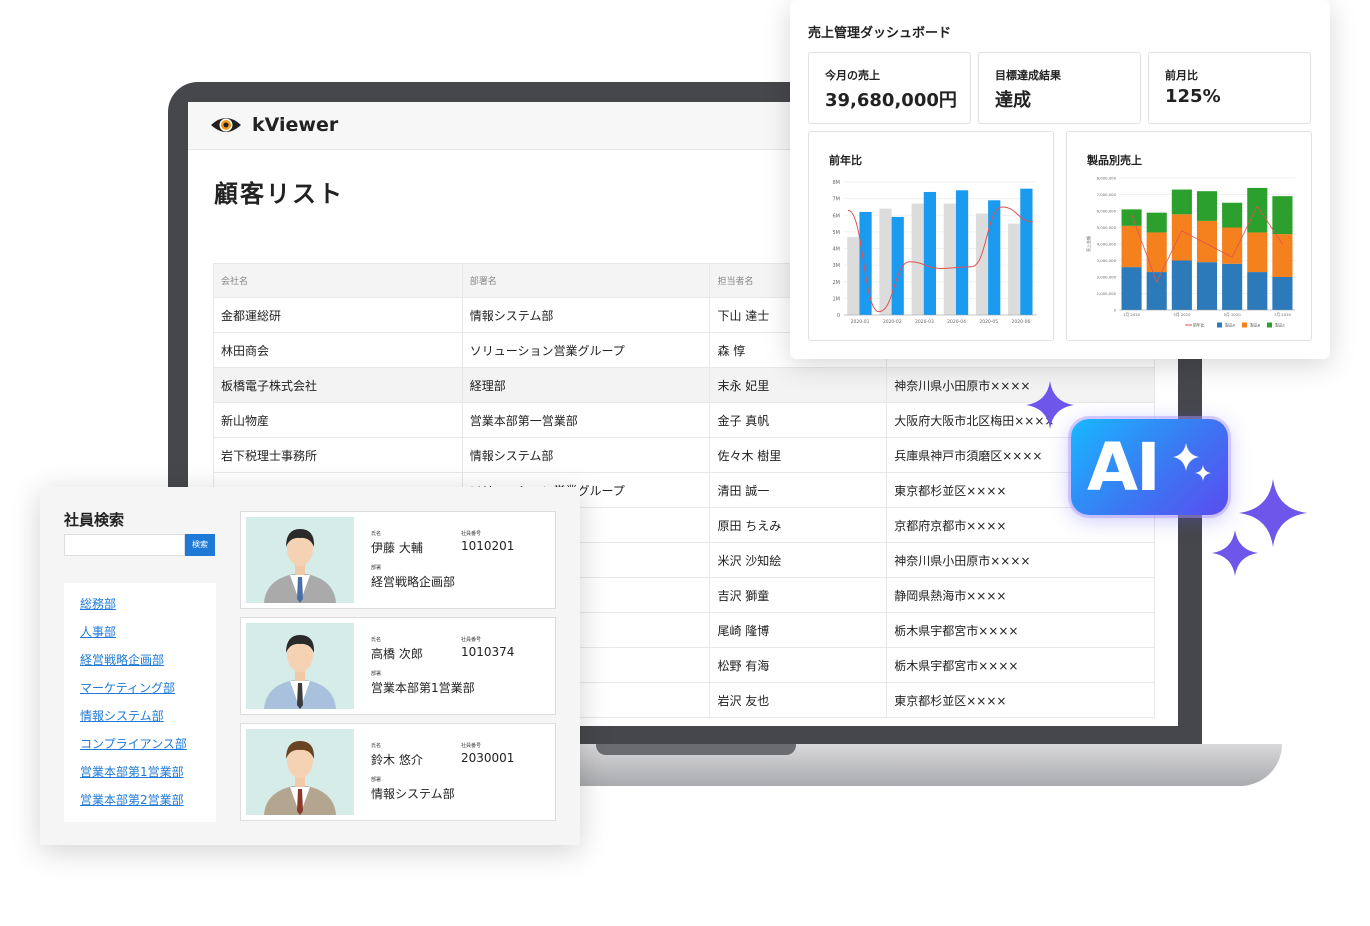  I want to click on table-row: 新山物産 営業本部第一営業部 金子 真帆 大阪府大阪市北区梅田××××, so click(684, 420).